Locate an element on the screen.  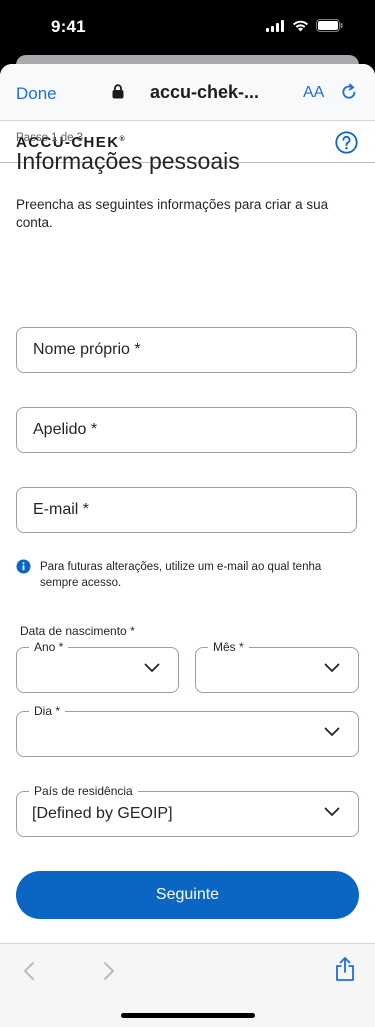
lock-icon is located at coordinates (118, 91).